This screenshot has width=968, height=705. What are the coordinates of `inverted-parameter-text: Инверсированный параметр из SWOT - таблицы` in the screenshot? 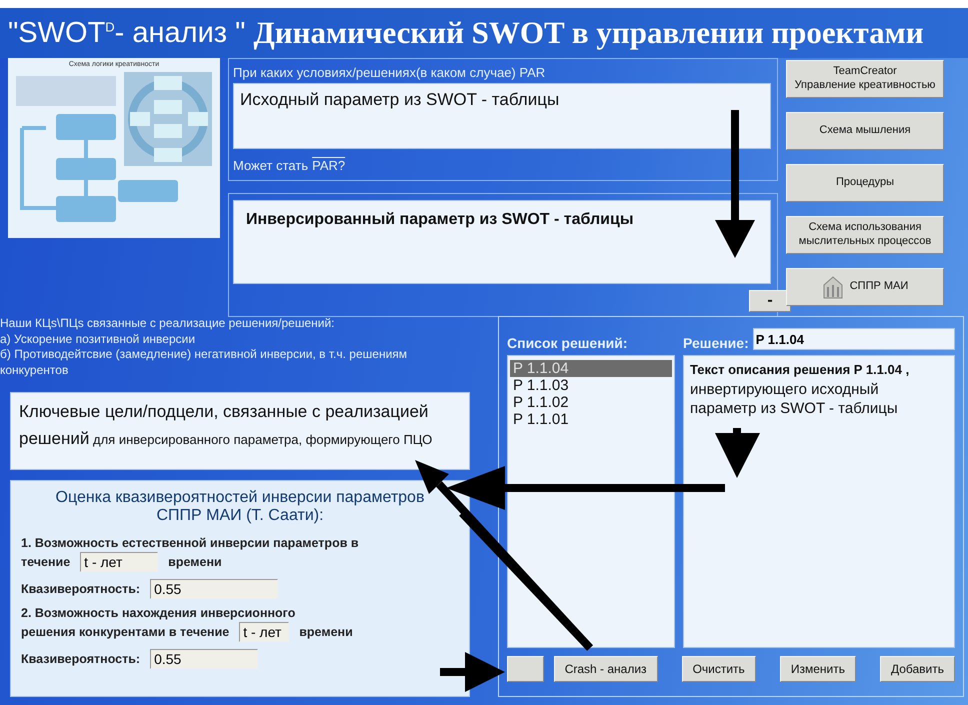 It's located at (440, 219).